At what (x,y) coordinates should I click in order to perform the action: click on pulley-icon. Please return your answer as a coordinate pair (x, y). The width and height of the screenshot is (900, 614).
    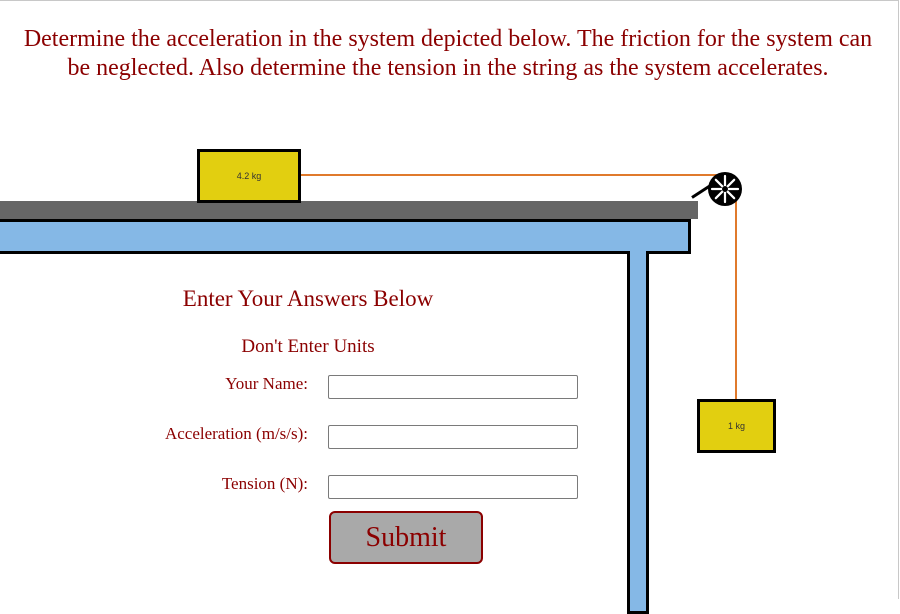
    Looking at the image, I should click on (725, 189).